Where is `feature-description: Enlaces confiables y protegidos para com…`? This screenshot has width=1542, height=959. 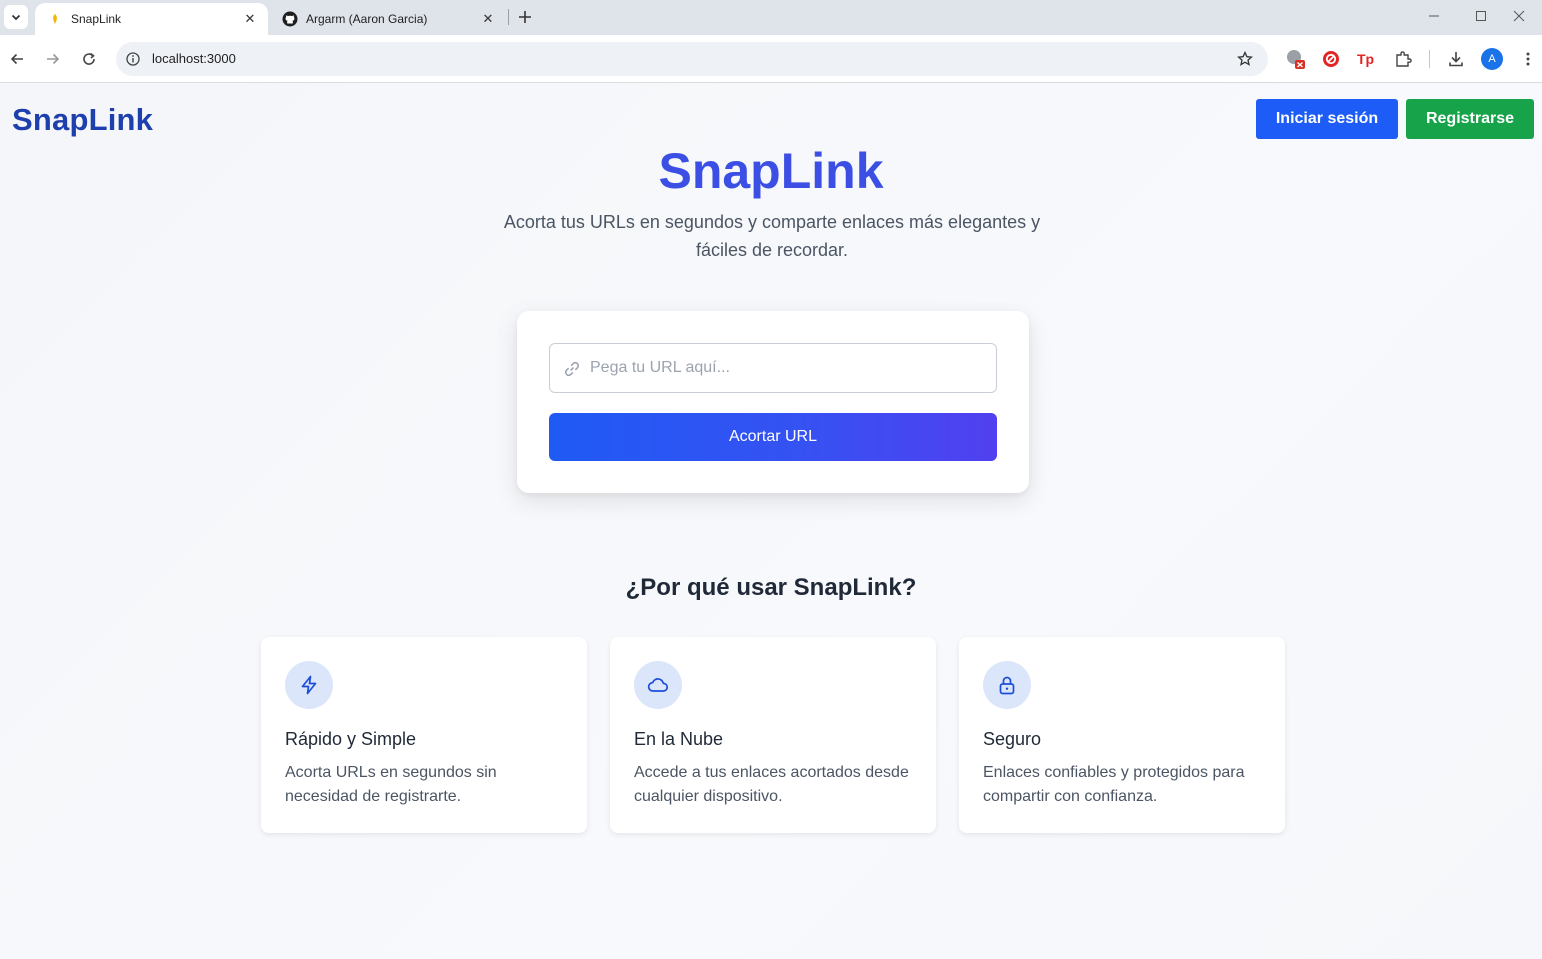
feature-description: Enlaces confiables y protegidos para com… is located at coordinates (1114, 784).